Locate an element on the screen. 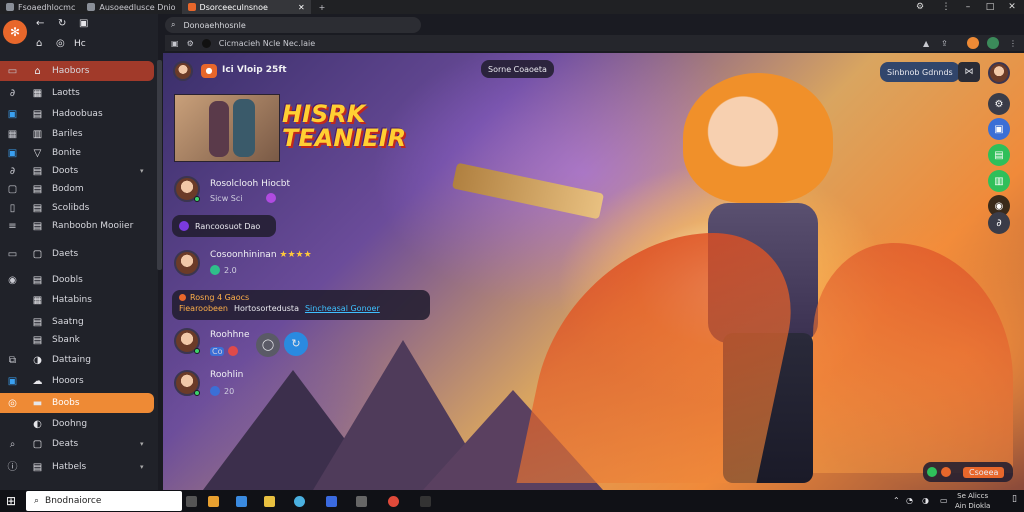 The image size is (1024, 512). sidebar-item-sbank: ▤ Sbank is located at coordinates (77, 340).